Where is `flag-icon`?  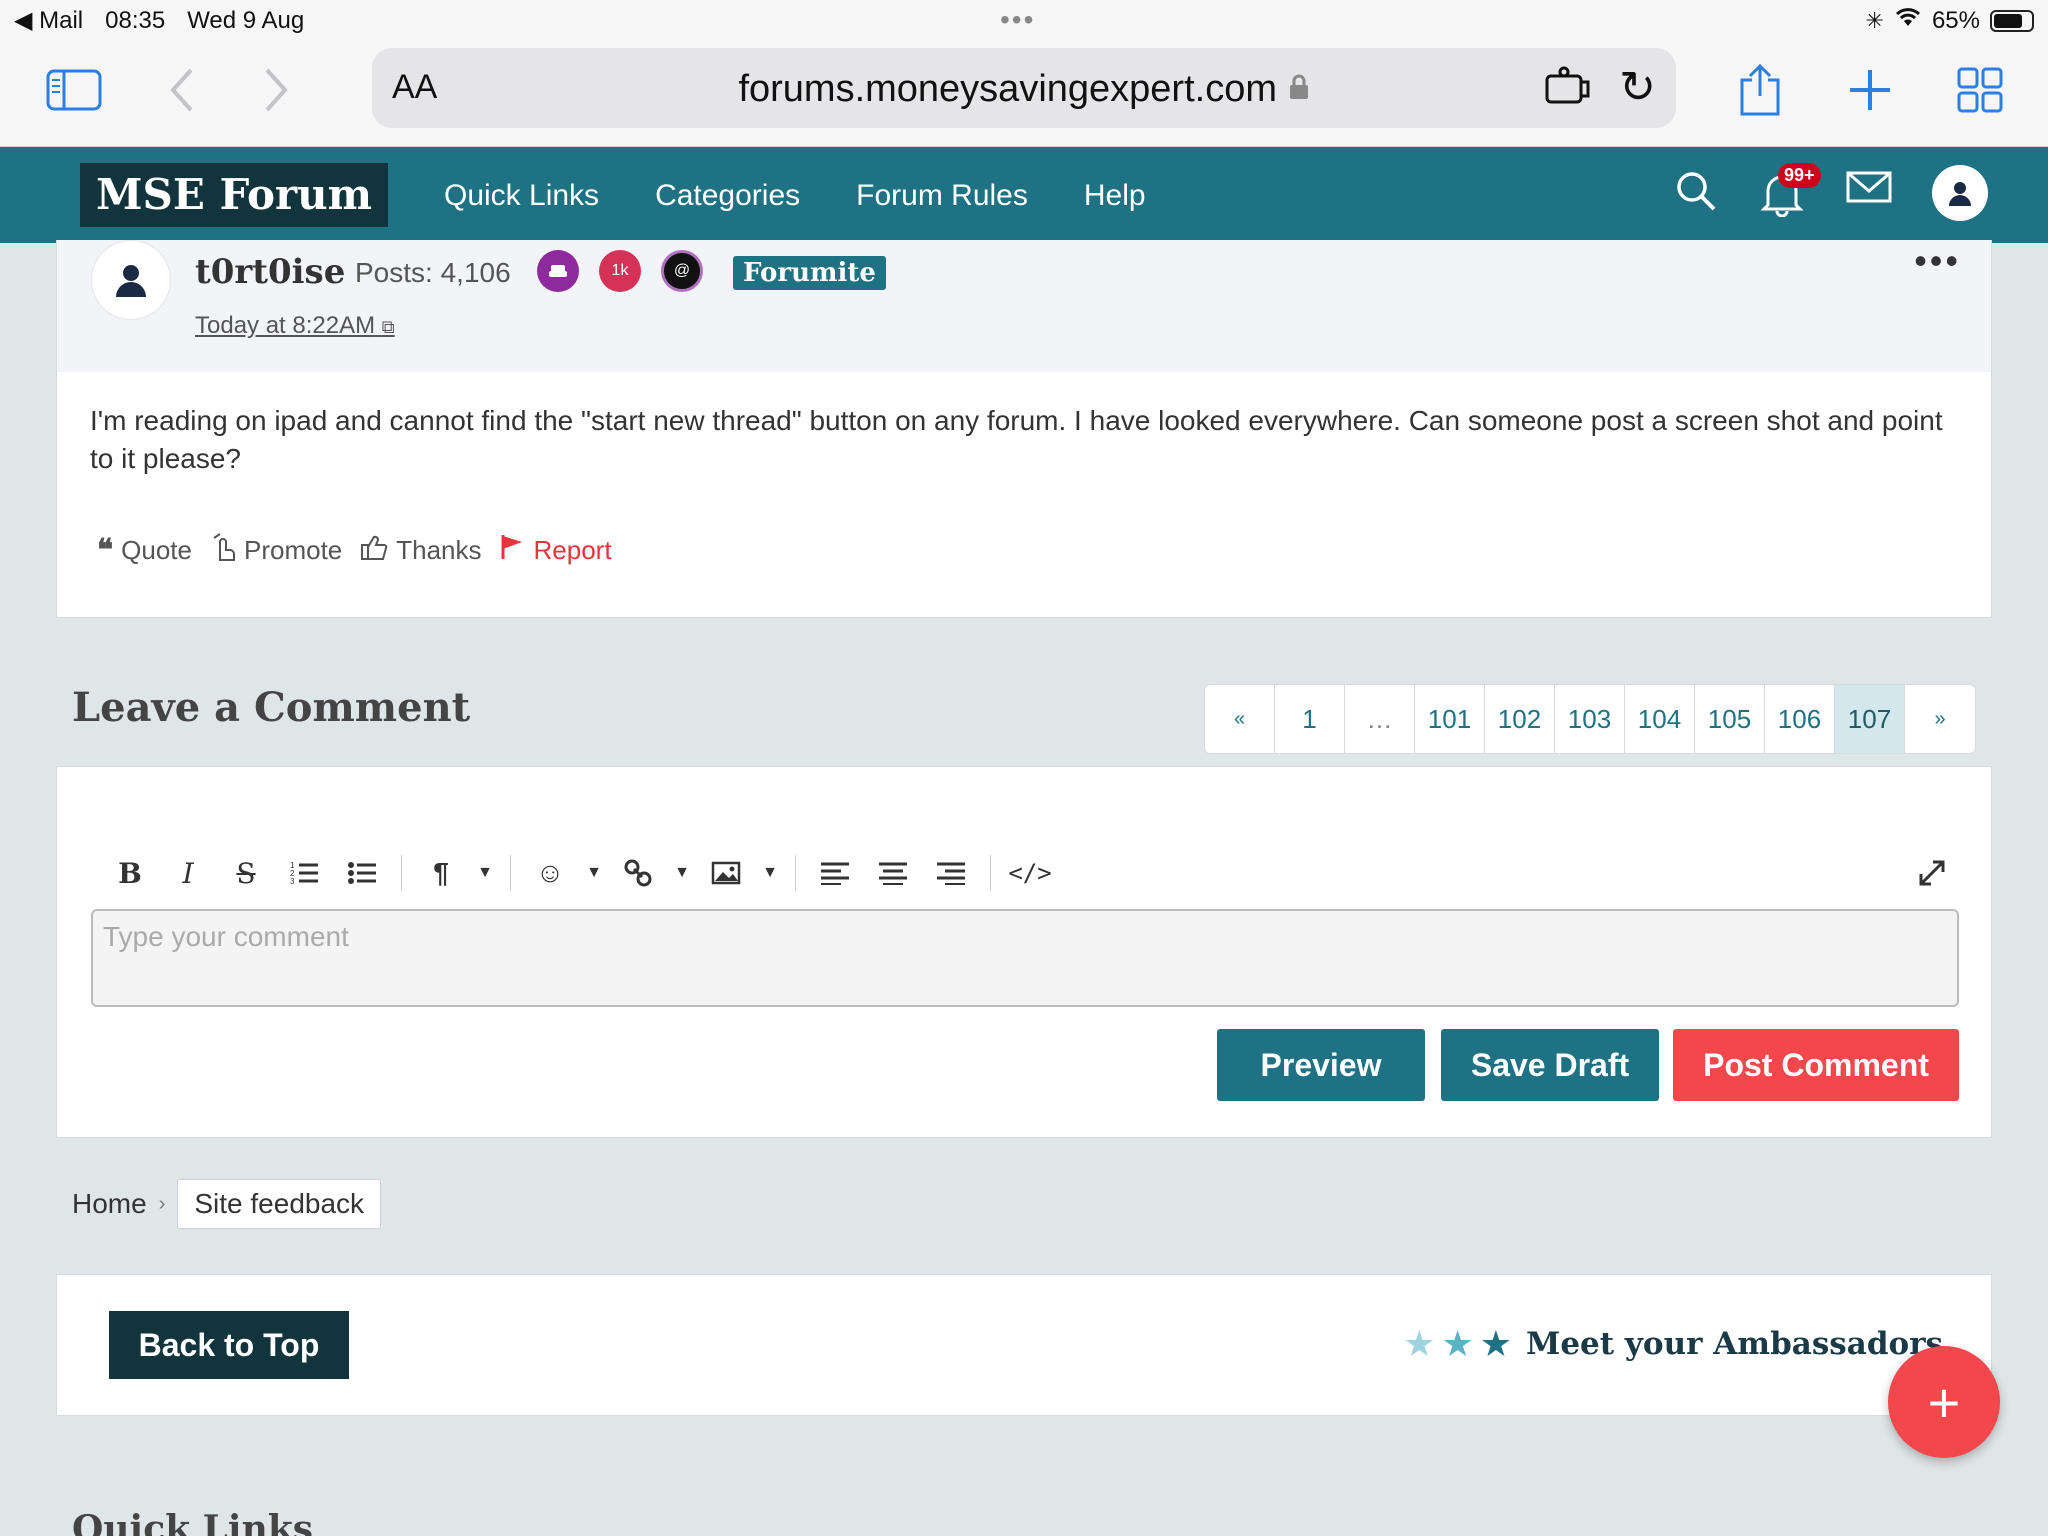 flag-icon is located at coordinates (513, 550).